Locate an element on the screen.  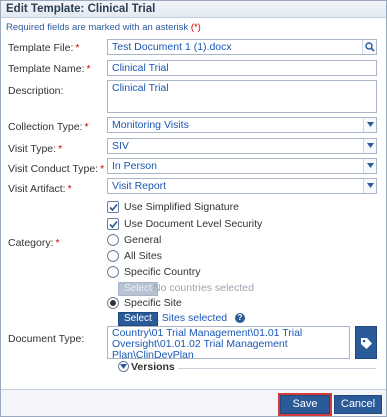
category-label: Category: * is located at coordinates (34, 243).